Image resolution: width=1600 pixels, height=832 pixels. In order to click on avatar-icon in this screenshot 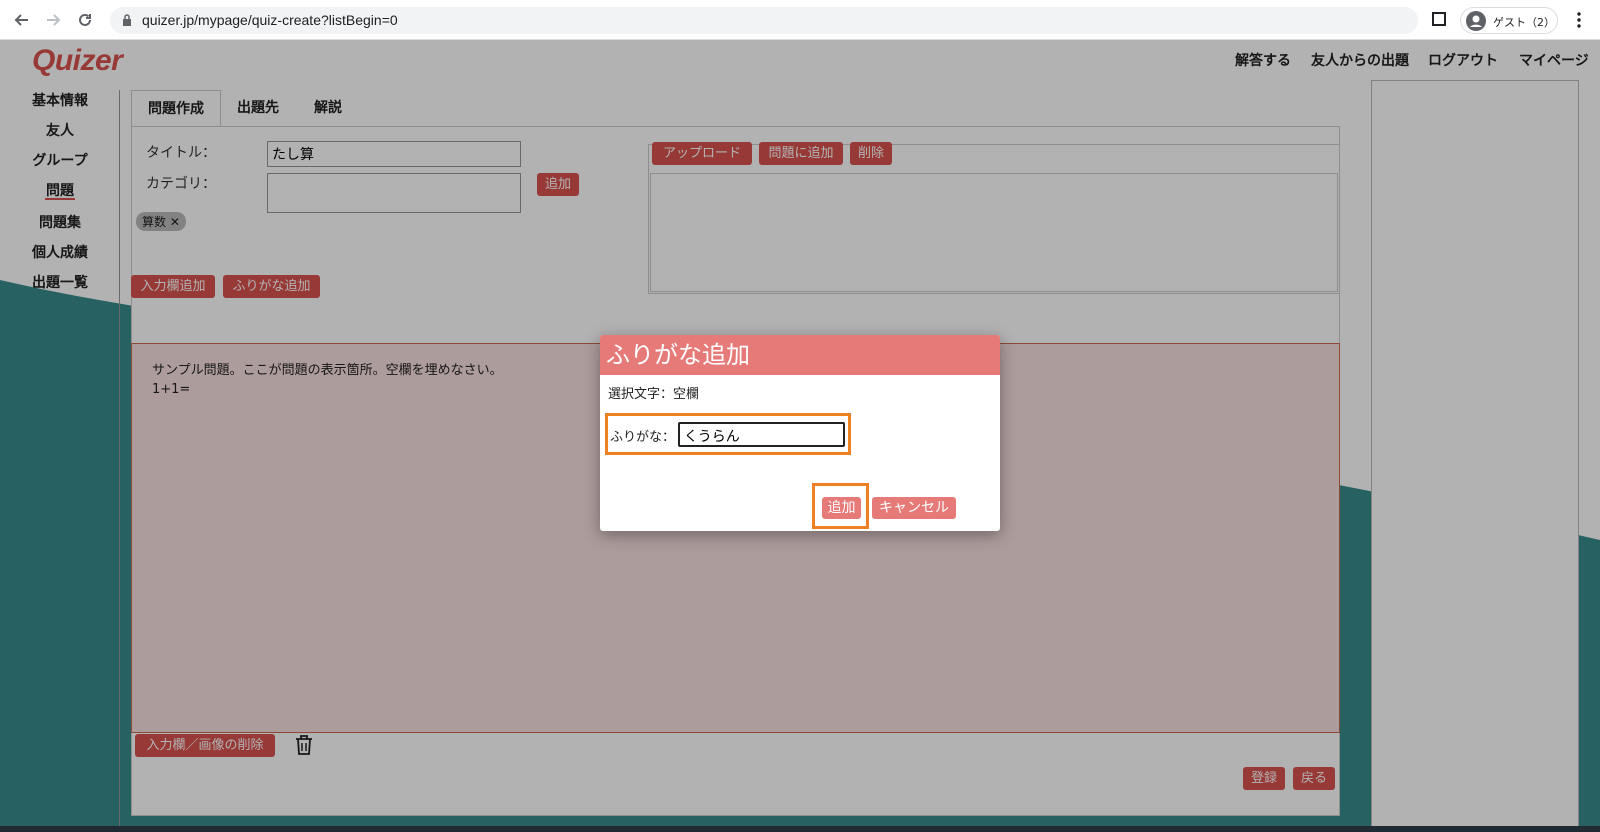, I will do `click(1476, 21)`.